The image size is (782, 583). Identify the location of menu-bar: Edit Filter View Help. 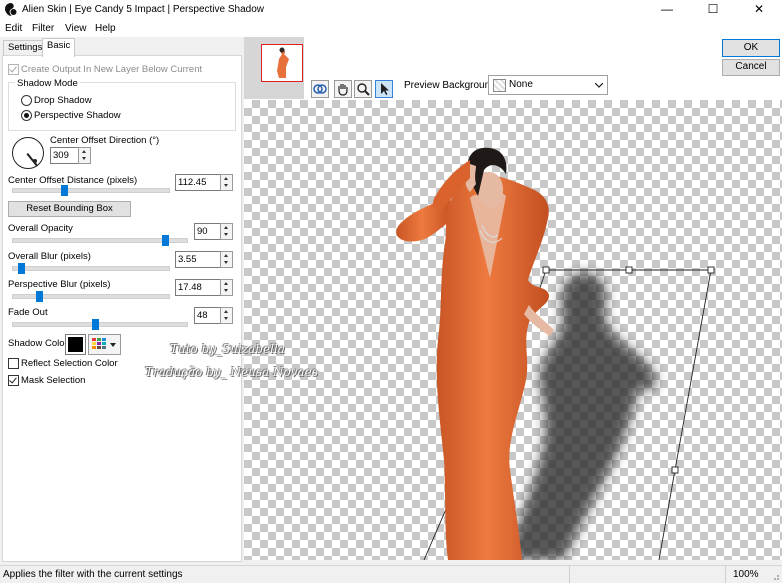
(391, 28).